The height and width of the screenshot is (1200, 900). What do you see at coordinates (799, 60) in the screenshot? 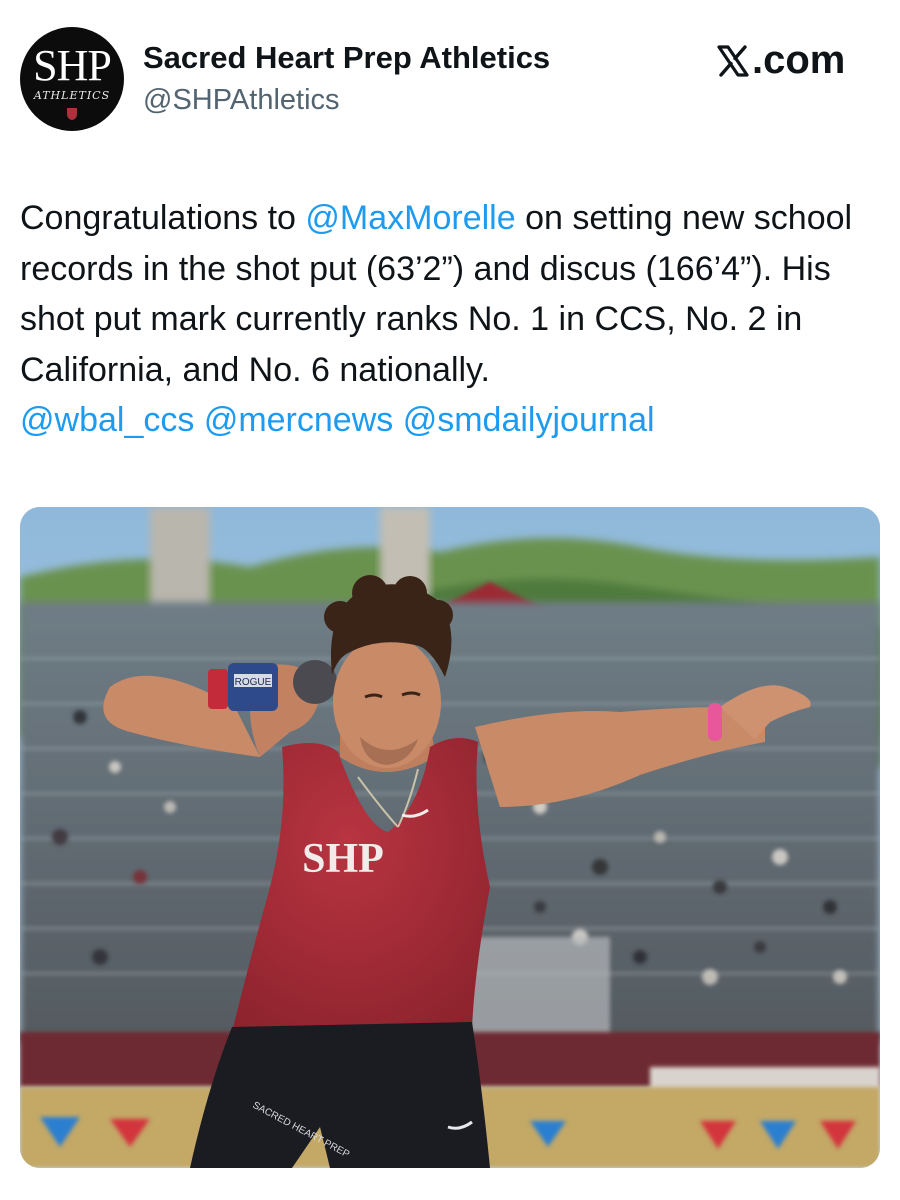
I see `site-label: .com` at bounding box center [799, 60].